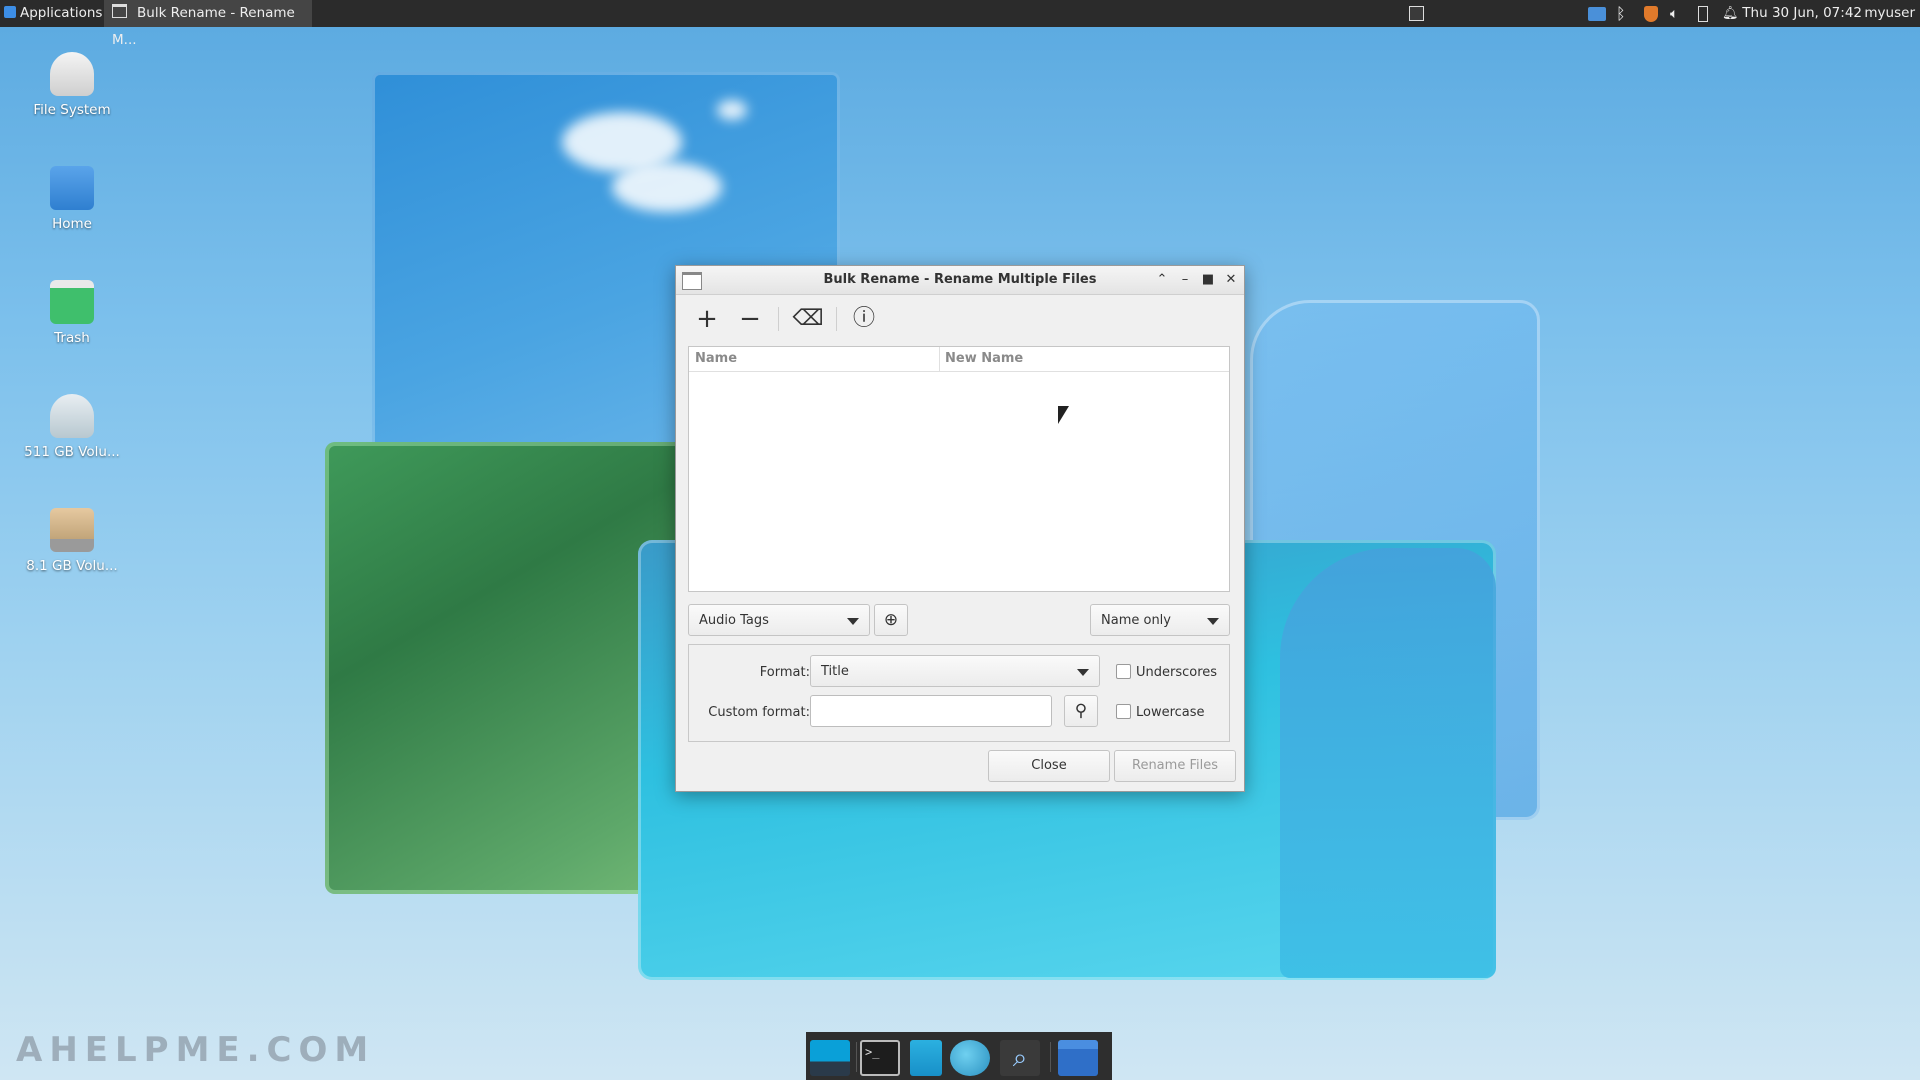  I want to click on lowercase-checkbox: Lowercase, so click(1160, 712).